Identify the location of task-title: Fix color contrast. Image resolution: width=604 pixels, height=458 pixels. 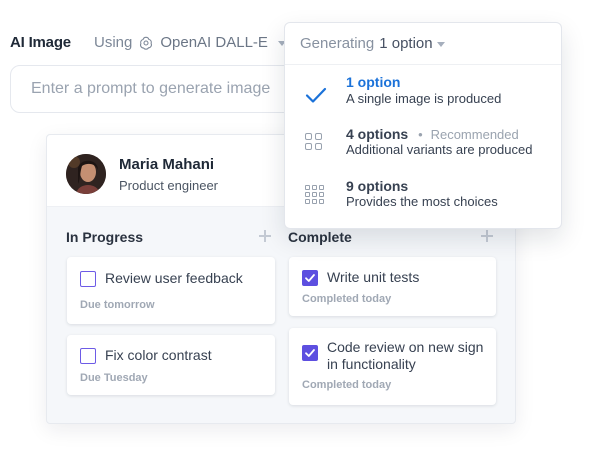
(158, 355).